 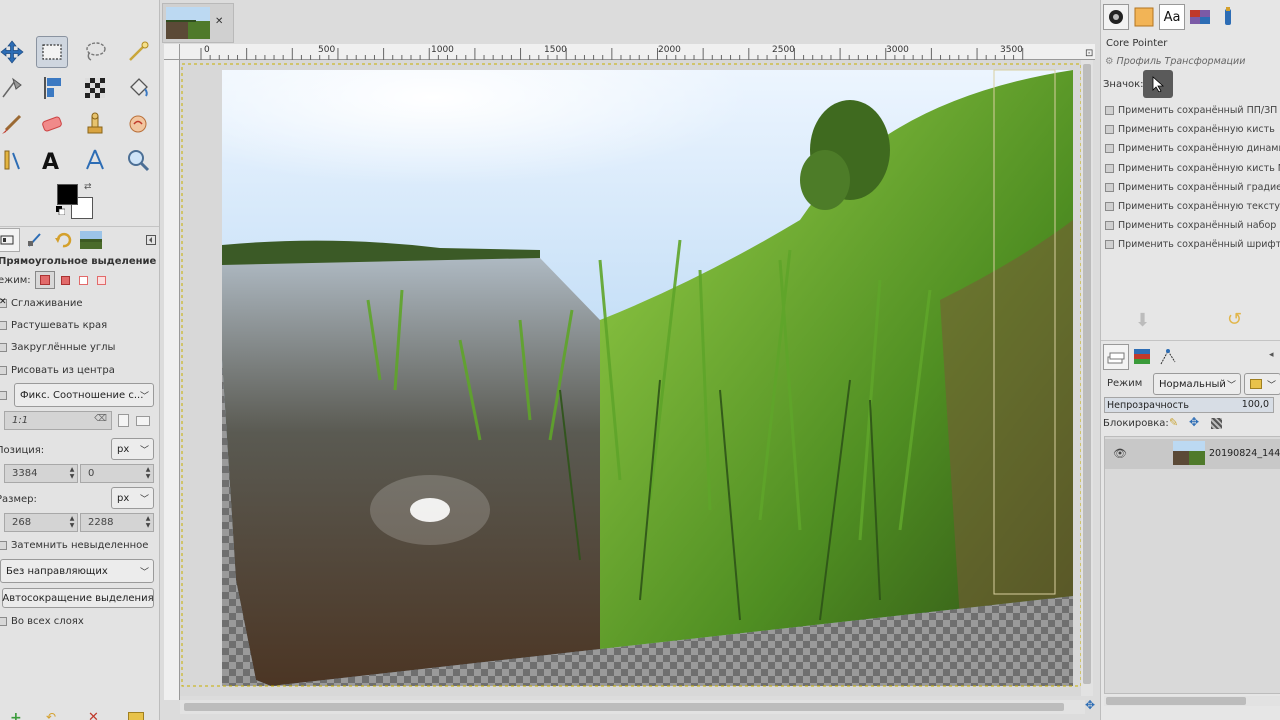 I want to click on position-y-input: 0 ▲ ▼, so click(x=117, y=473).